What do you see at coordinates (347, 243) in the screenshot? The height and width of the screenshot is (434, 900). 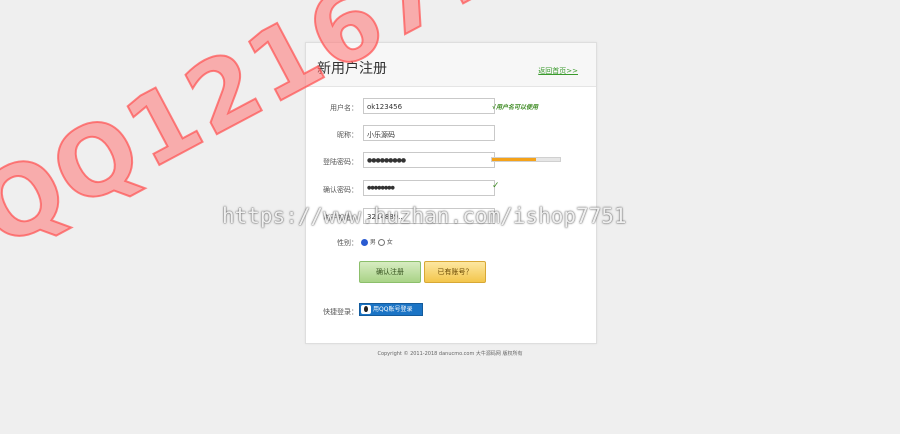 I see `gender-label: 性别：` at bounding box center [347, 243].